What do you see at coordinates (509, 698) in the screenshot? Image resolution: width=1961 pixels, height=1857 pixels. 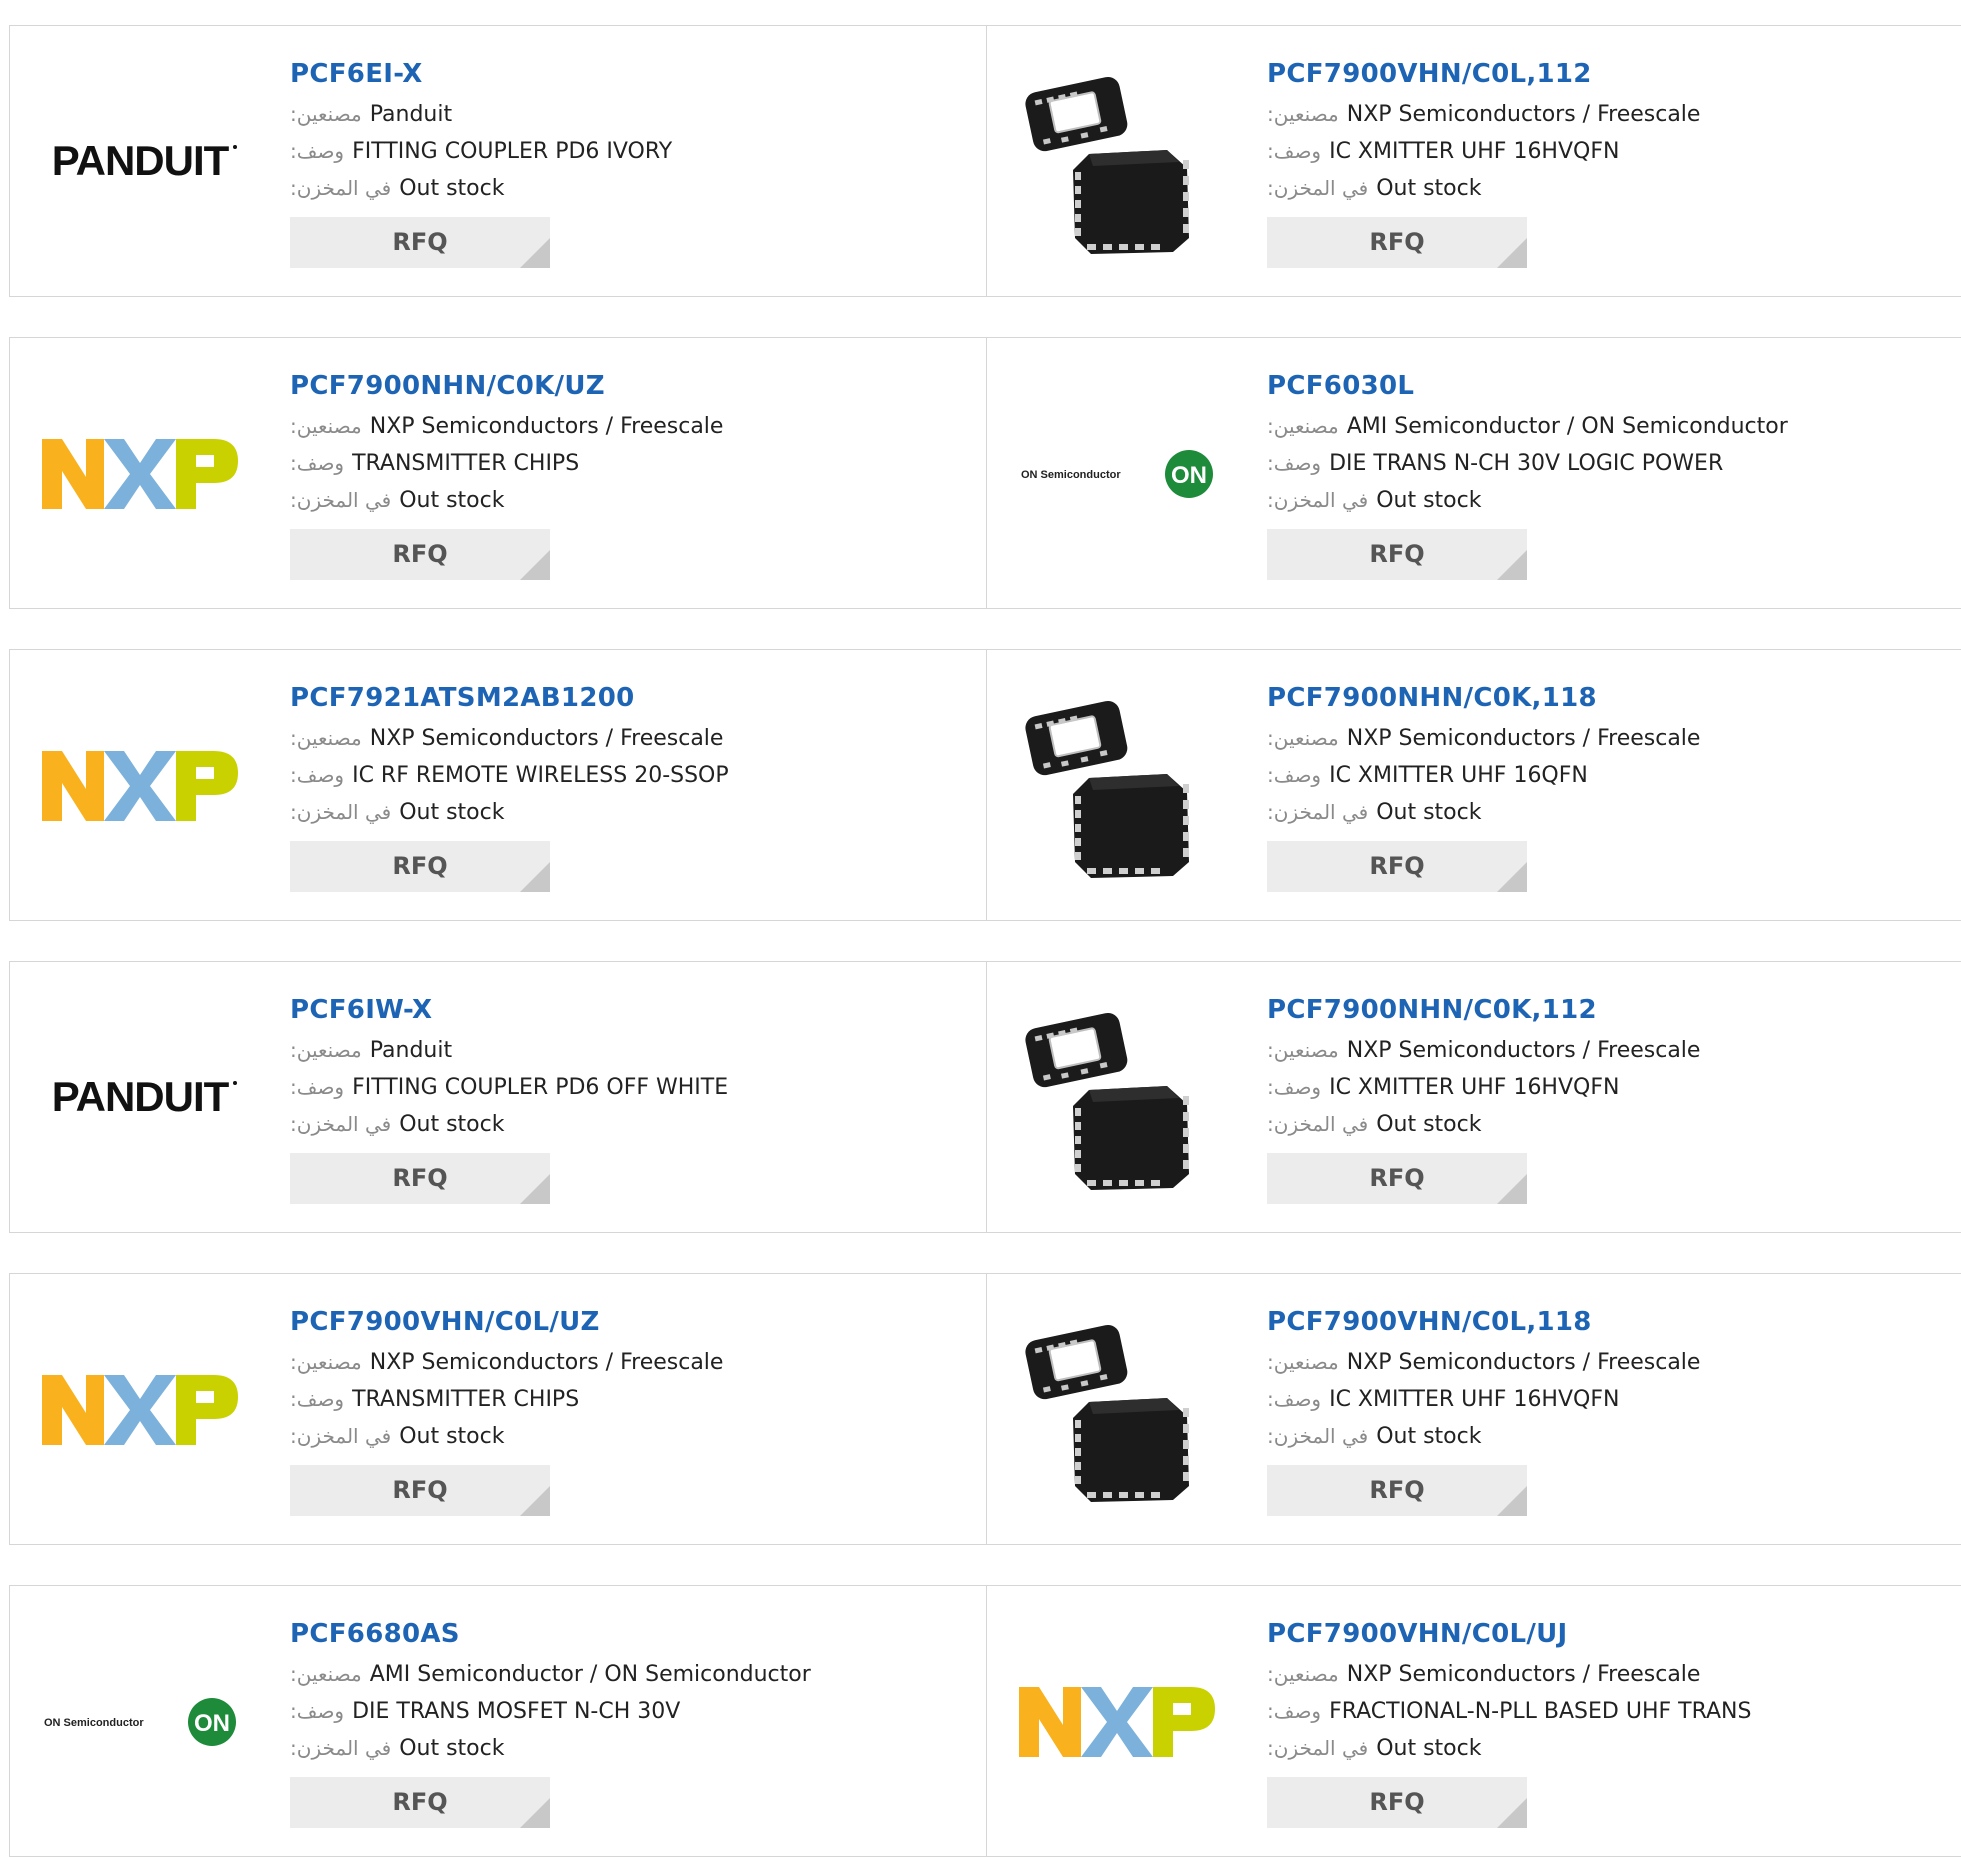 I see `part-number-link: PCF7921ATSM2AB1200` at bounding box center [509, 698].